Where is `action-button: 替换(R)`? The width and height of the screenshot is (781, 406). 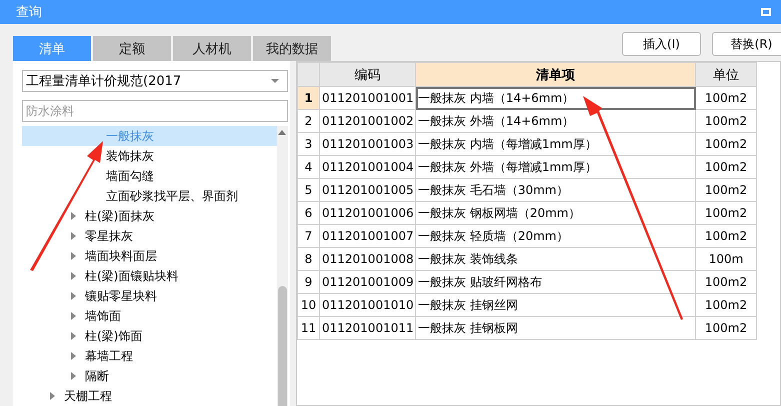
action-button: 替换(R) is located at coordinates (746, 44).